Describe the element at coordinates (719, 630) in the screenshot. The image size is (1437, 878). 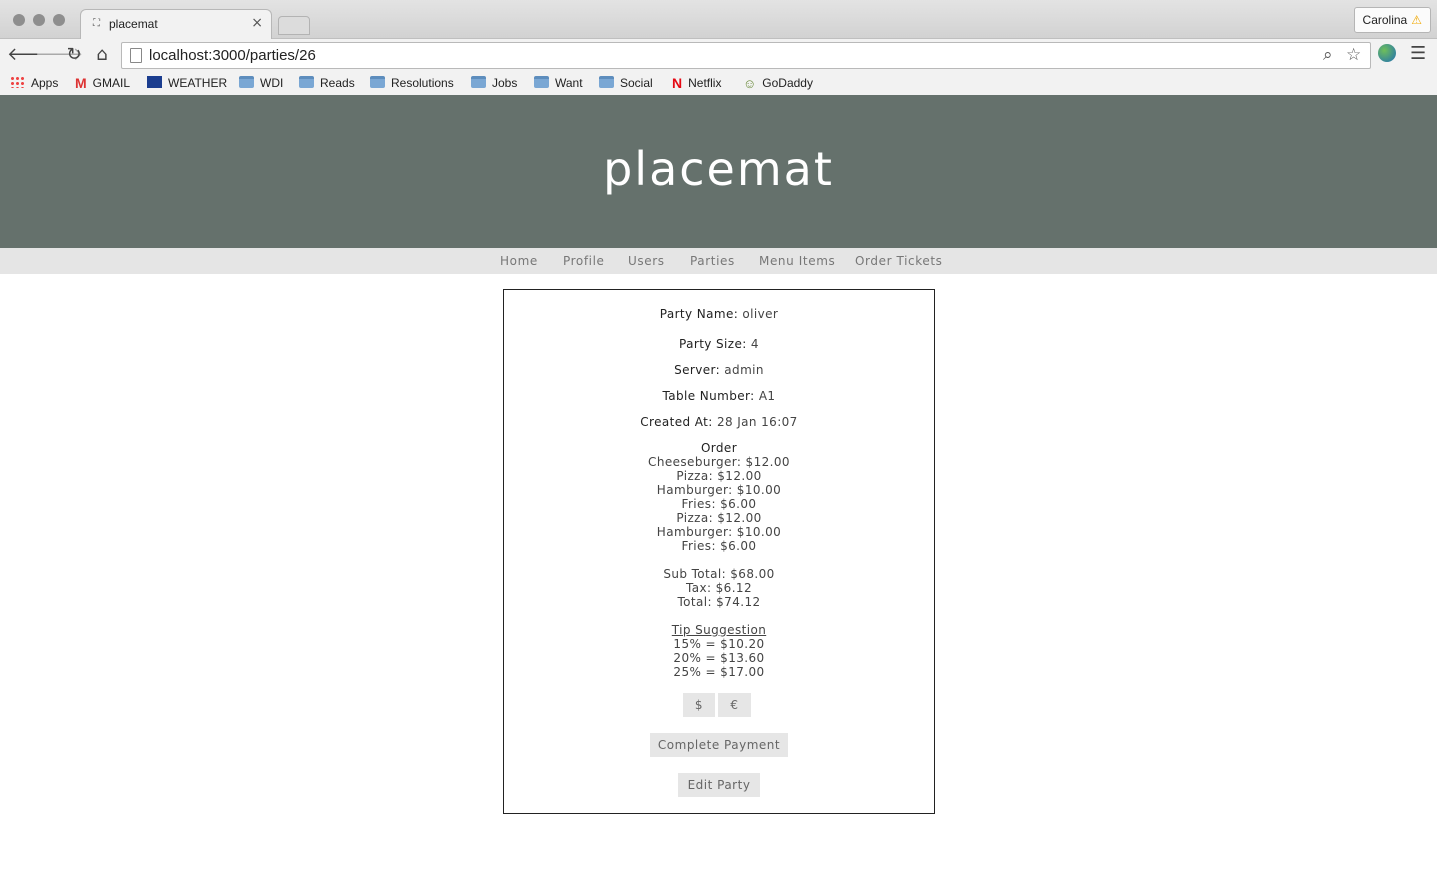
I see `tip-suggestion-heading: Tip Suggestion` at that location.